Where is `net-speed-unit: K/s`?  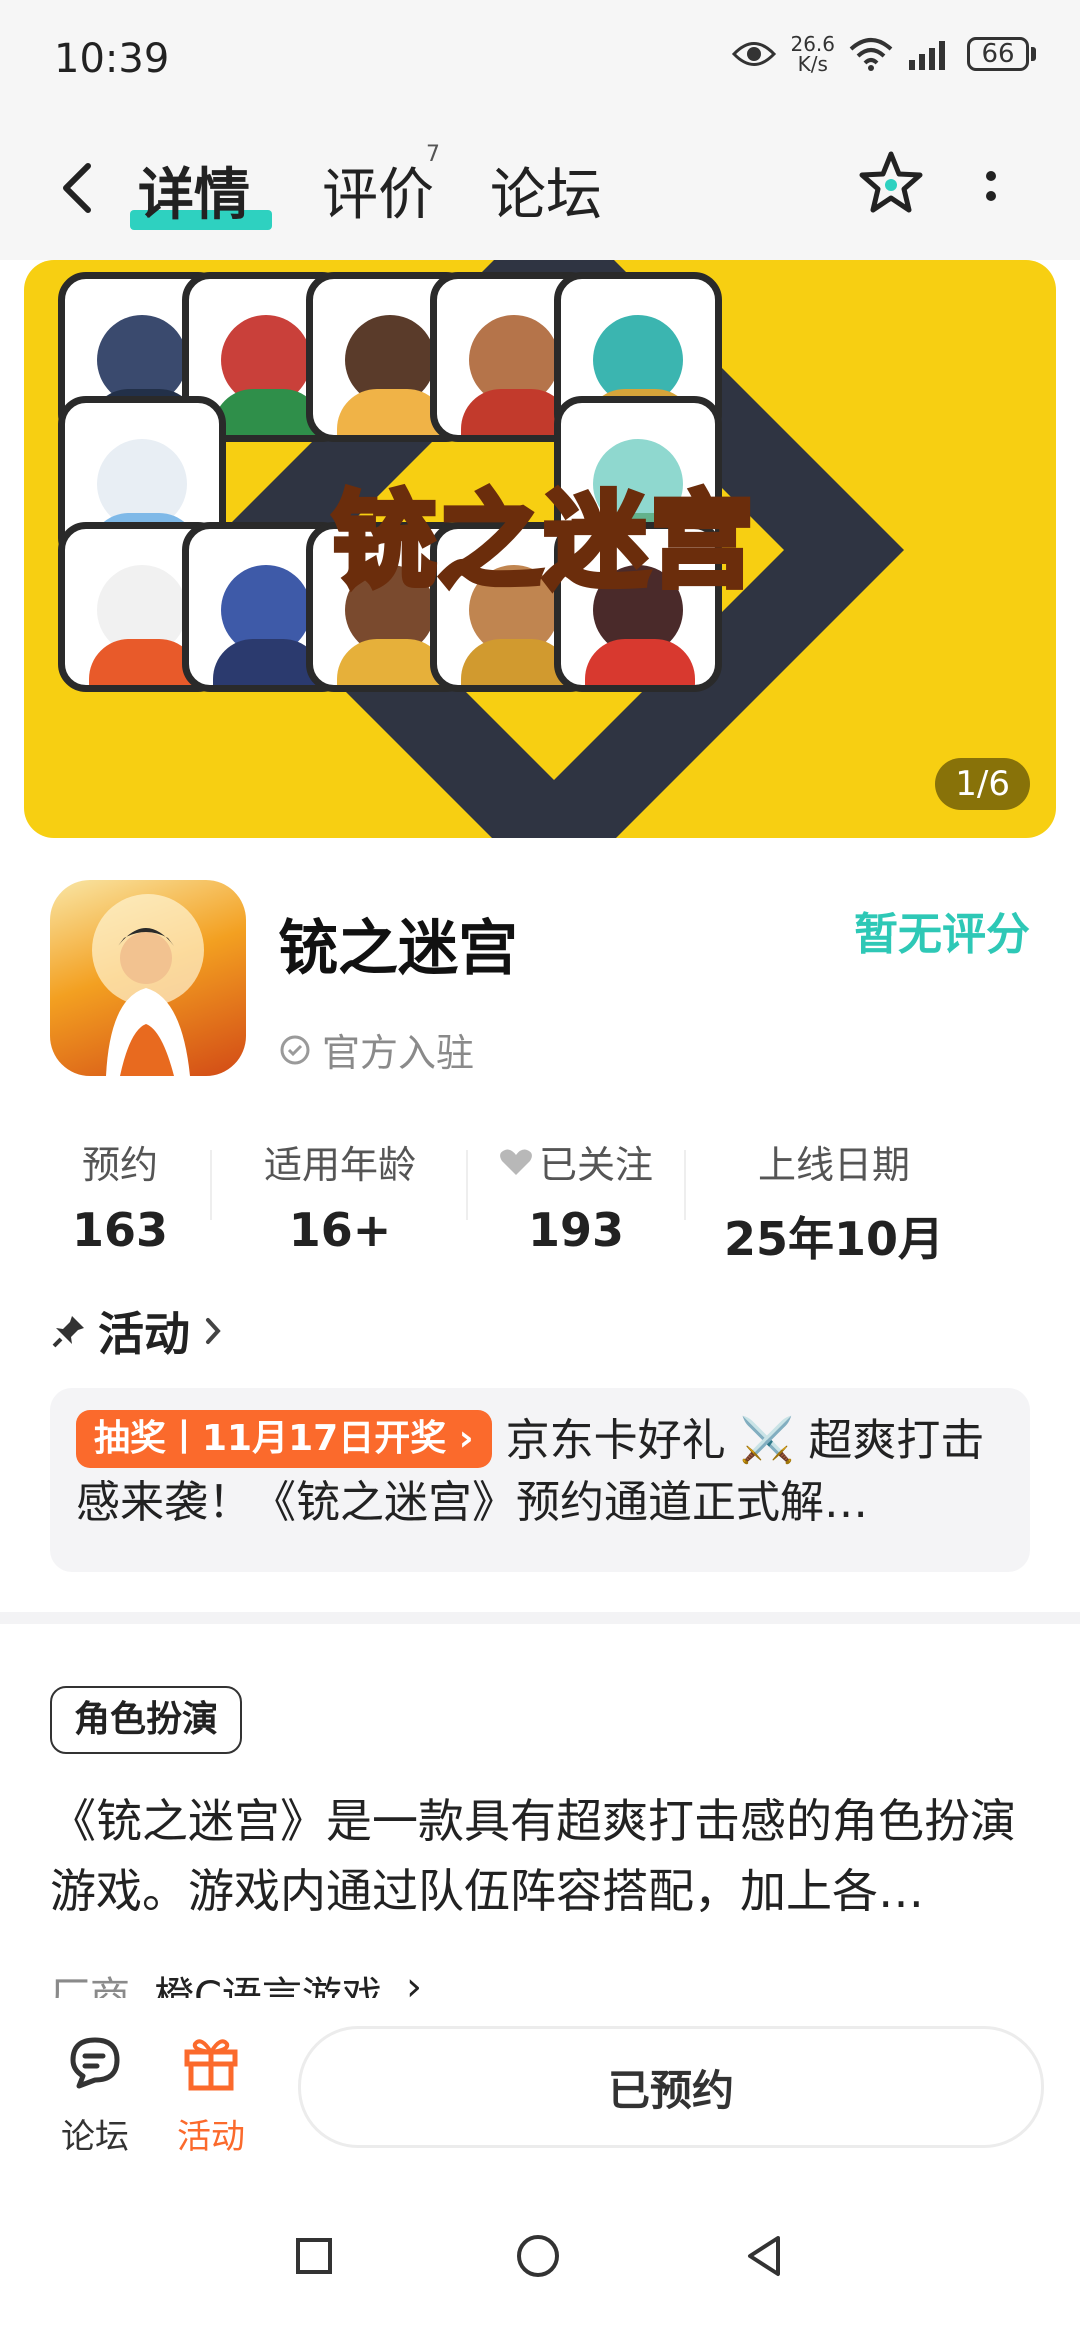
net-speed-unit: K/s is located at coordinates (812, 64).